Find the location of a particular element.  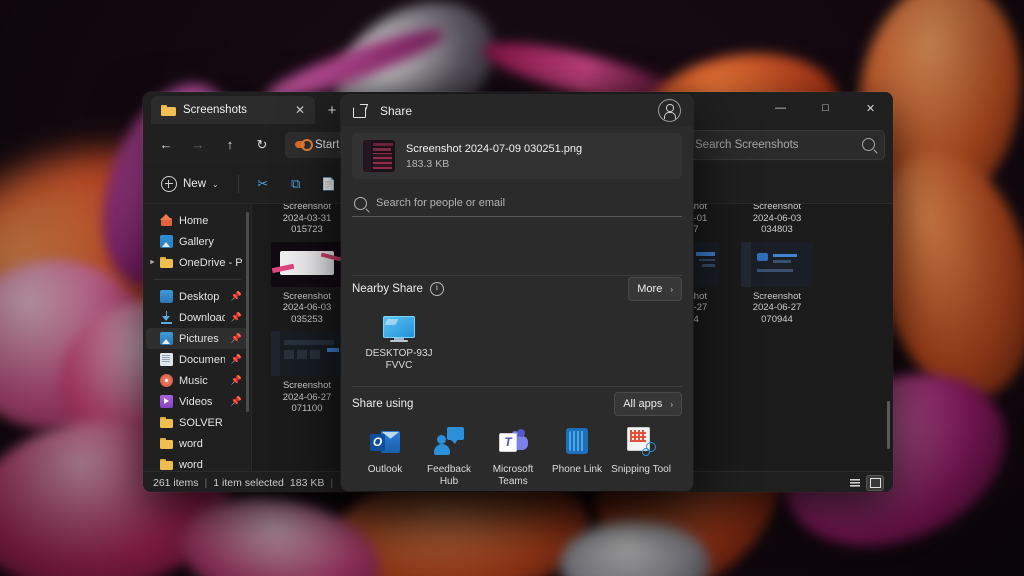

selection-status: 1 item selected is located at coordinates (248, 483).